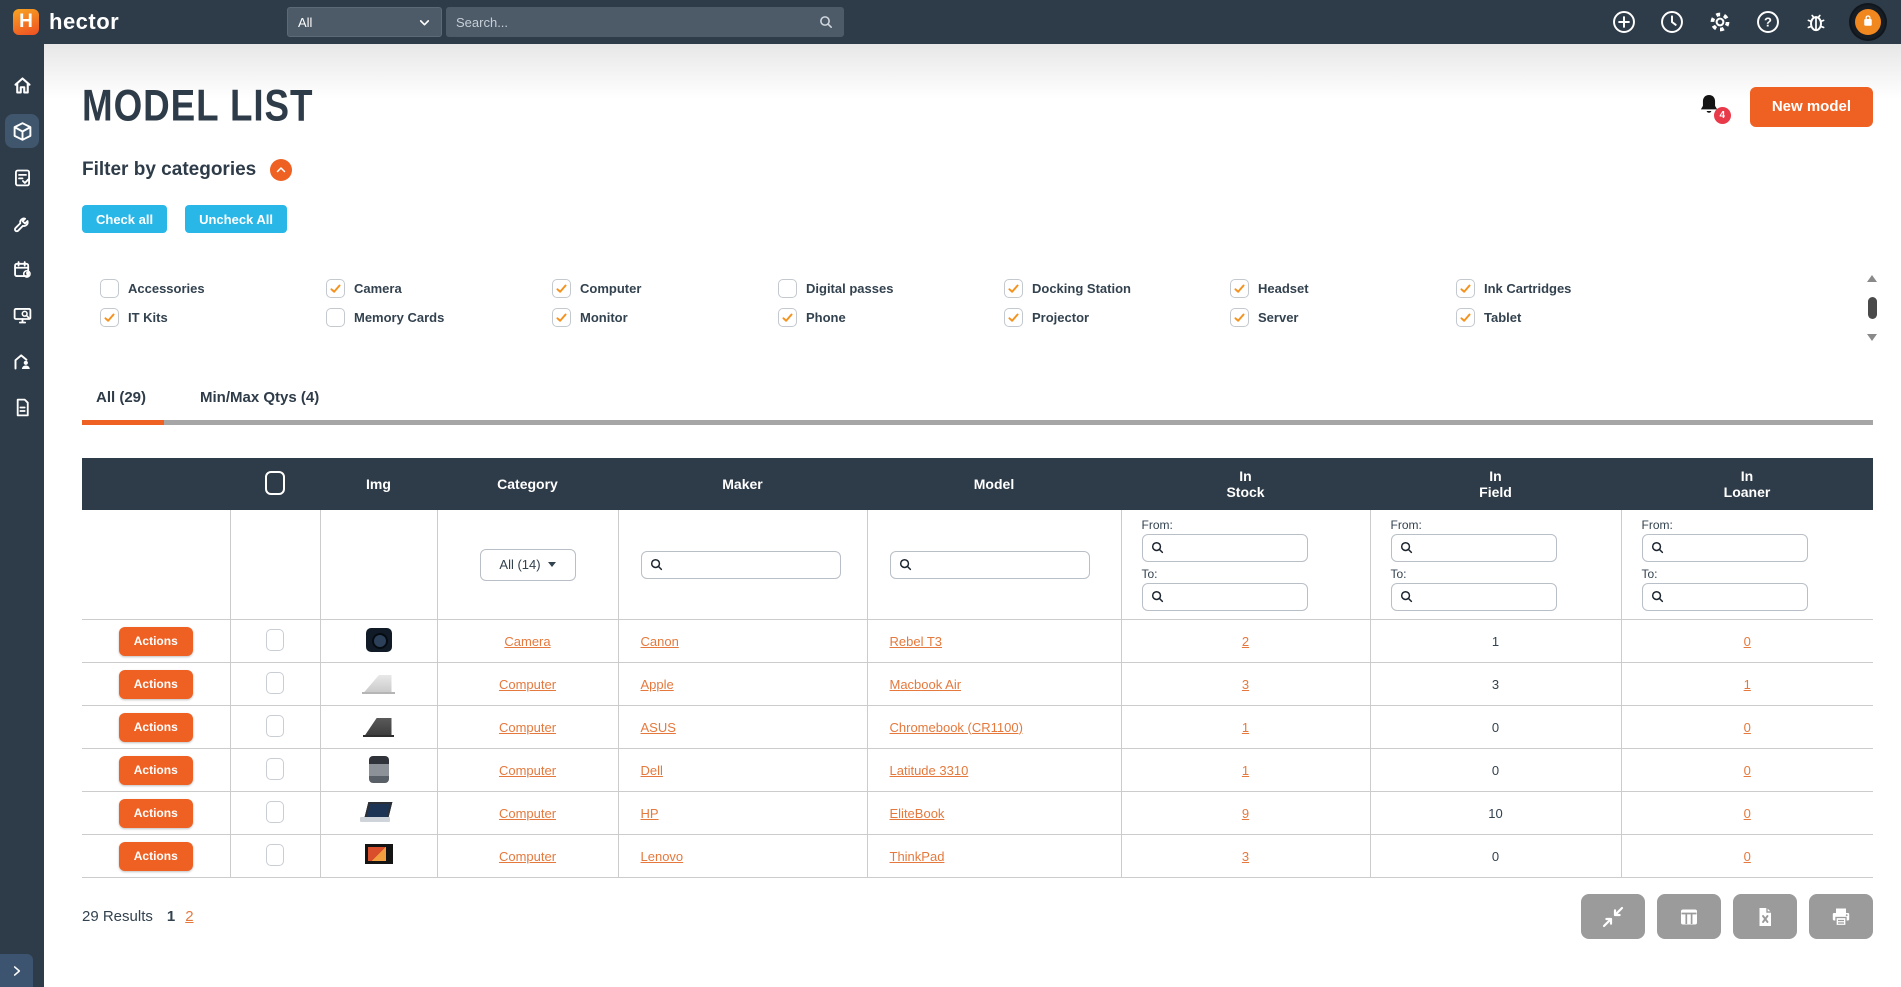 Image resolution: width=1901 pixels, height=987 pixels. Describe the element at coordinates (281, 170) in the screenshot. I see `collapse-filters-button` at that location.